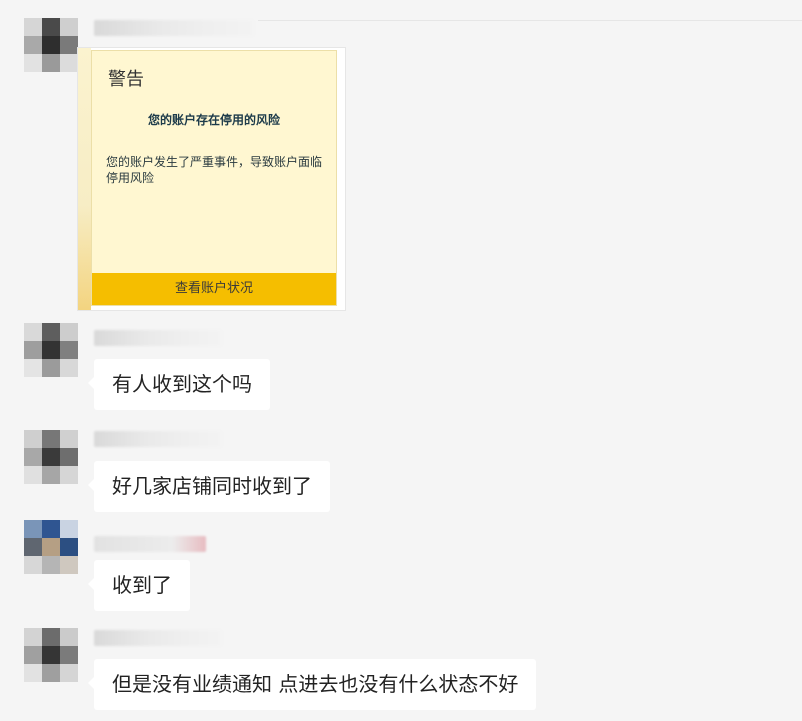 This screenshot has height=721, width=802. Describe the element at coordinates (214, 289) in the screenshot. I see `view-account-status-button: 查看账户状况` at that location.